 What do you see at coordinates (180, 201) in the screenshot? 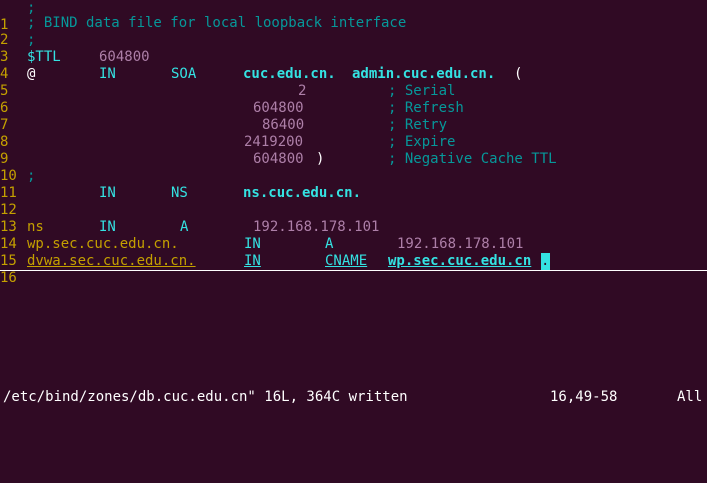
I see `editor-line: 12 IN NS ns.cuc.edu.cn.` at bounding box center [180, 201].